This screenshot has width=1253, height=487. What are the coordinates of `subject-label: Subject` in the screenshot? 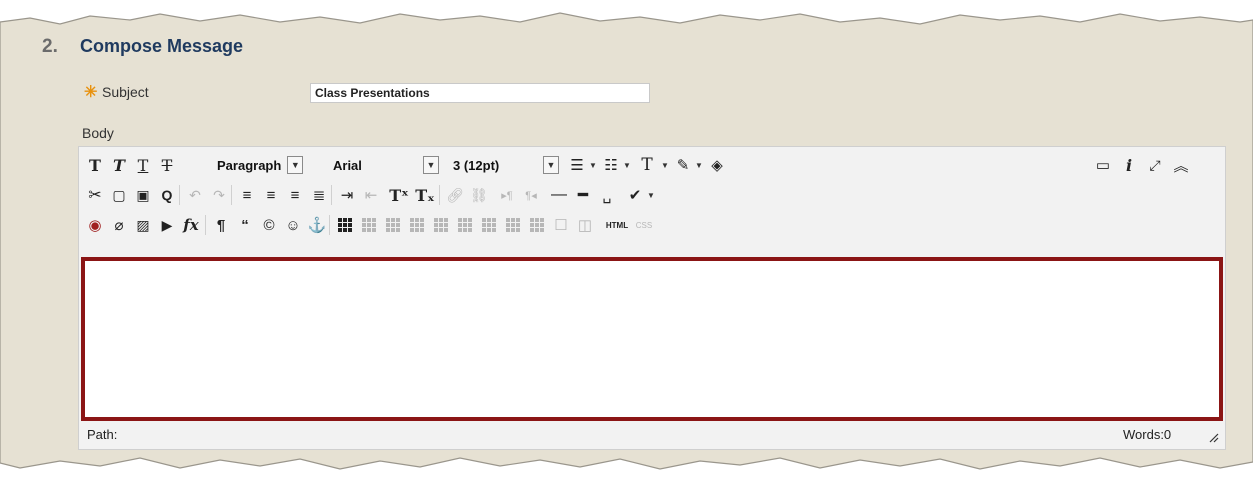 It's located at (125, 92).